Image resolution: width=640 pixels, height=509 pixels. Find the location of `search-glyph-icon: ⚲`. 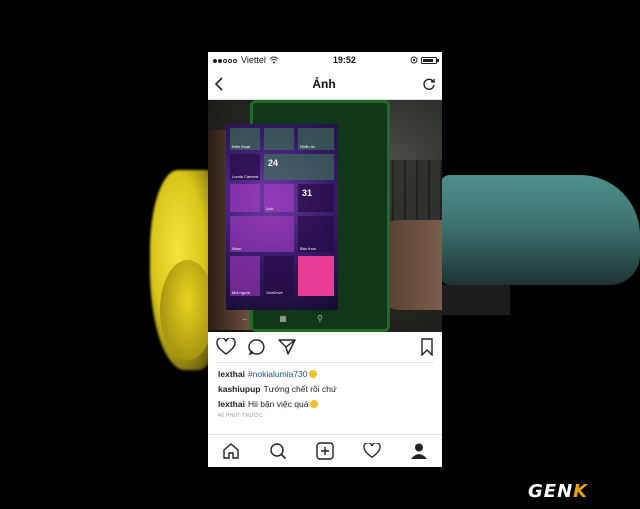

search-glyph-icon: ⚲ is located at coordinates (320, 318).